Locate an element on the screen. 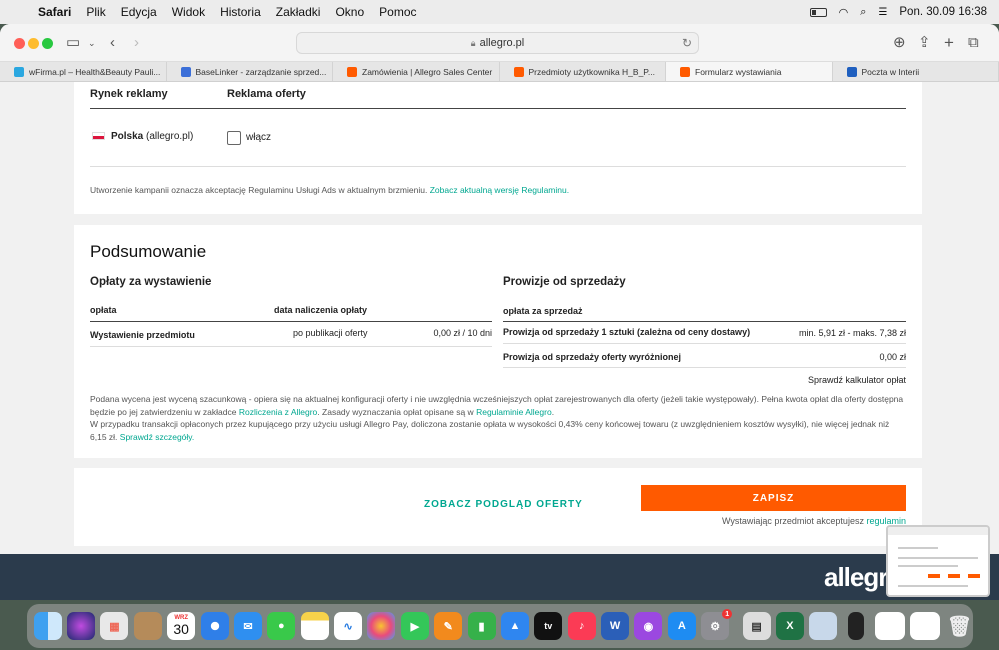 This screenshot has height=650, width=999. music-icon: ♪ is located at coordinates (581, 626).